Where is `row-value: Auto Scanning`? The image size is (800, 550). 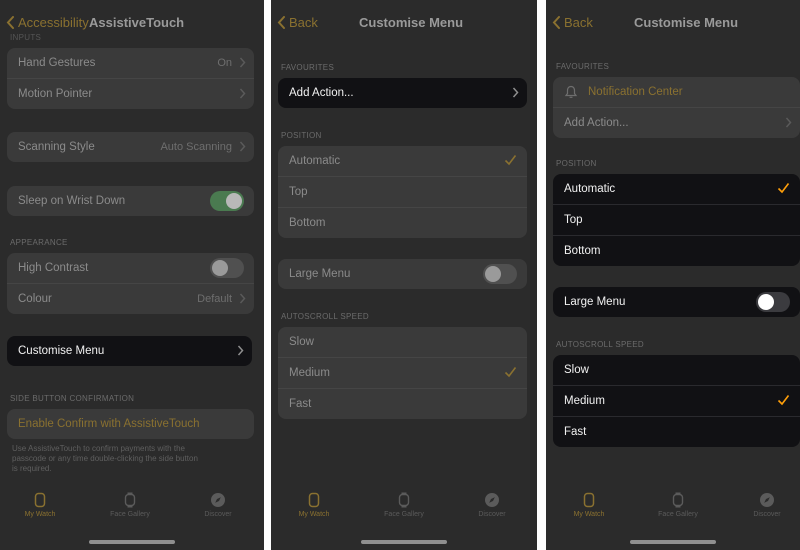
row-value: Auto Scanning is located at coordinates (196, 147).